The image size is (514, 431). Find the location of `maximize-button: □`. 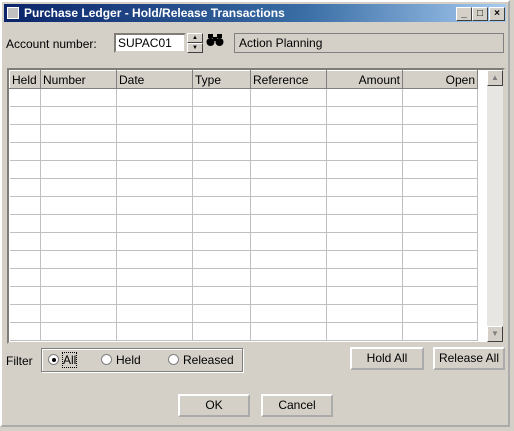

maximize-button: □ is located at coordinates (480, 14).